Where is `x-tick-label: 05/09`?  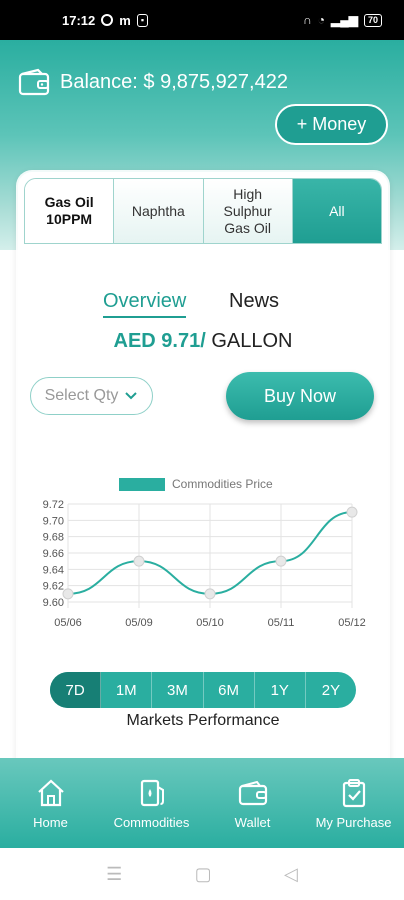
x-tick-label: 05/09 is located at coordinates (139, 623).